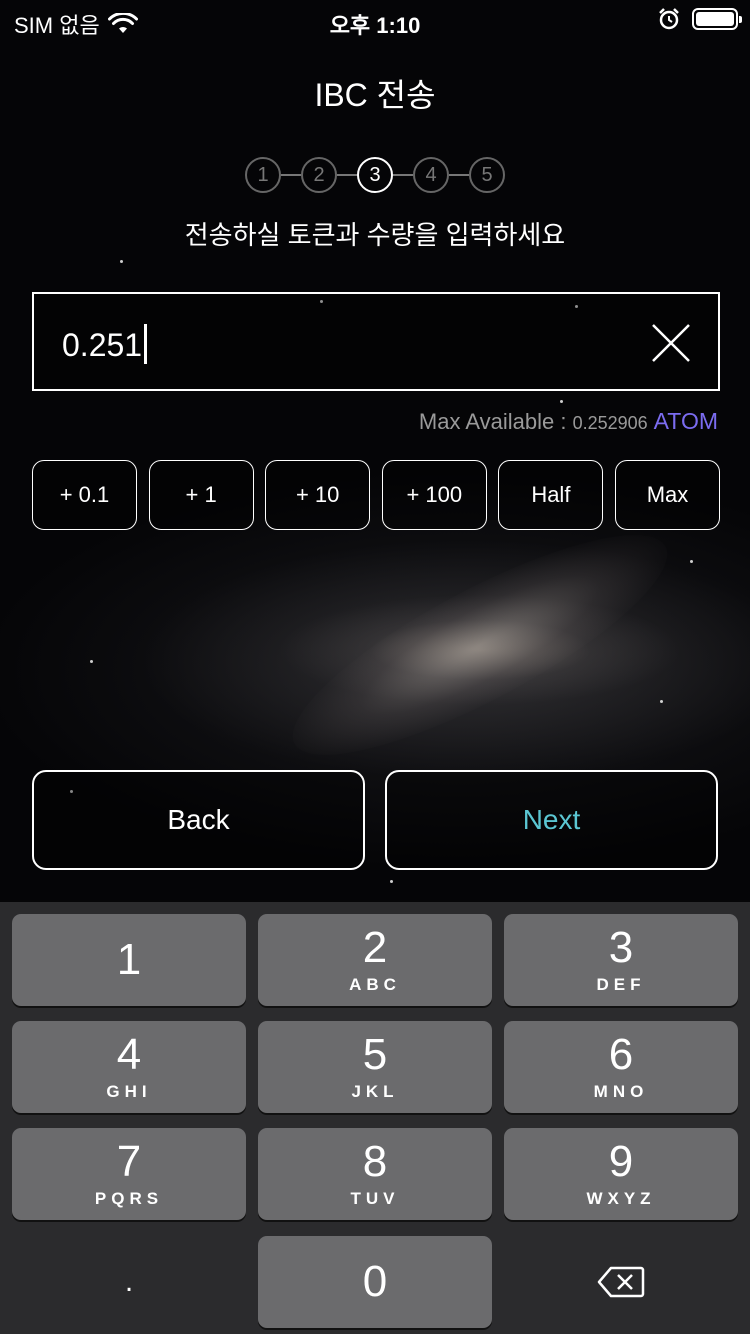 The image size is (750, 1334). Describe the element at coordinates (621, 1054) in the screenshot. I see `key-digit: 6` at that location.